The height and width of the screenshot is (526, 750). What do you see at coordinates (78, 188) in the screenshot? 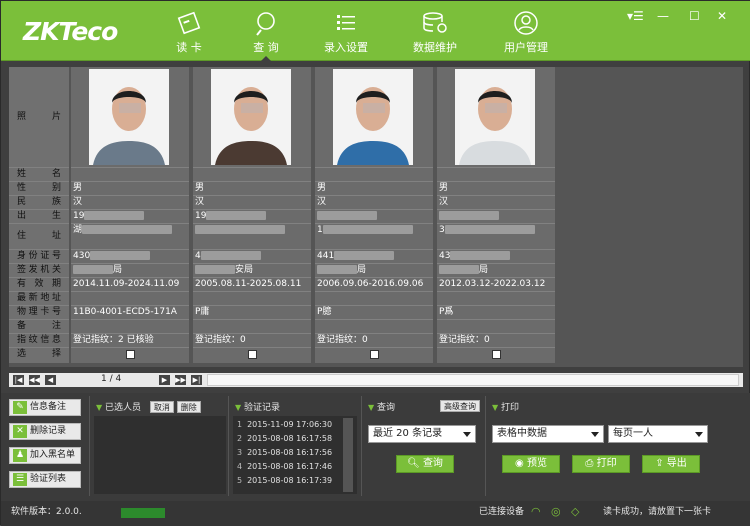
I see `field-value: 男` at bounding box center [78, 188].